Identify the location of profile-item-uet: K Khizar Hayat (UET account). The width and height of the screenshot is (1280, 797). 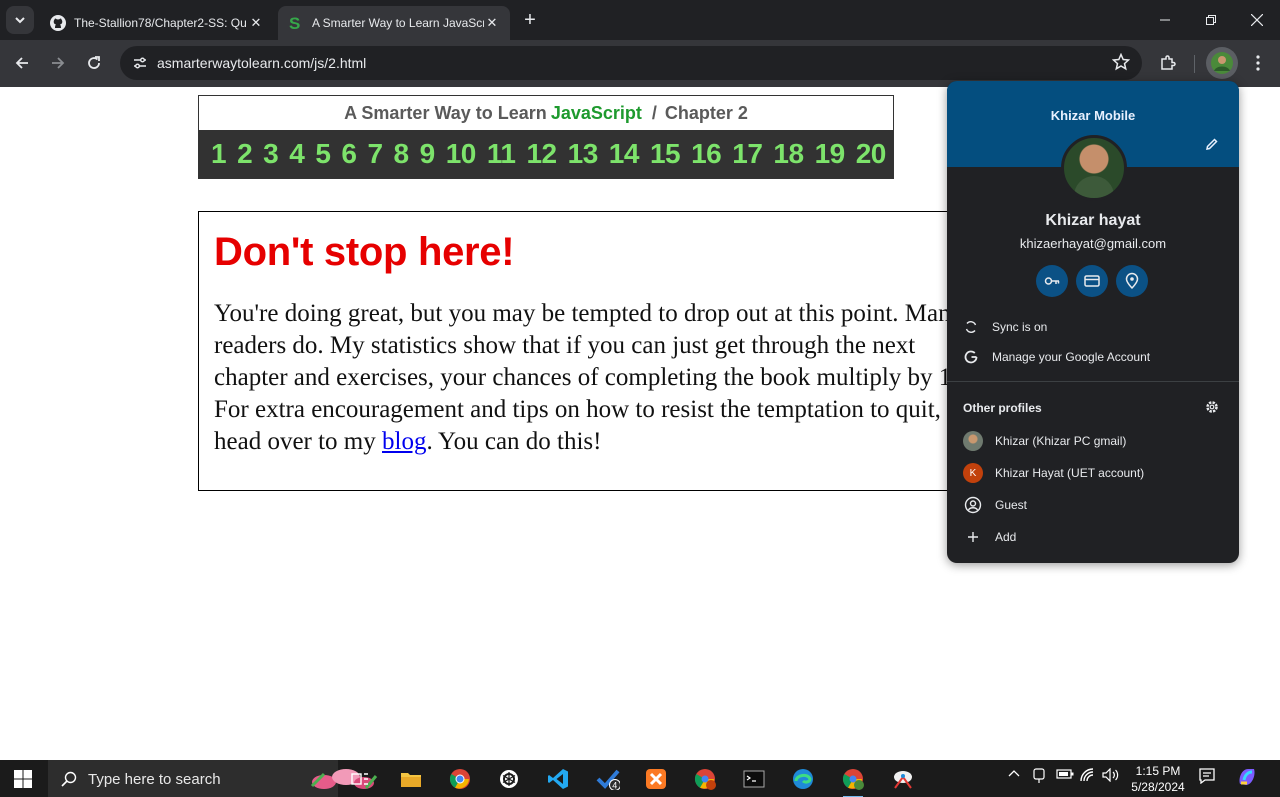
(1053, 473).